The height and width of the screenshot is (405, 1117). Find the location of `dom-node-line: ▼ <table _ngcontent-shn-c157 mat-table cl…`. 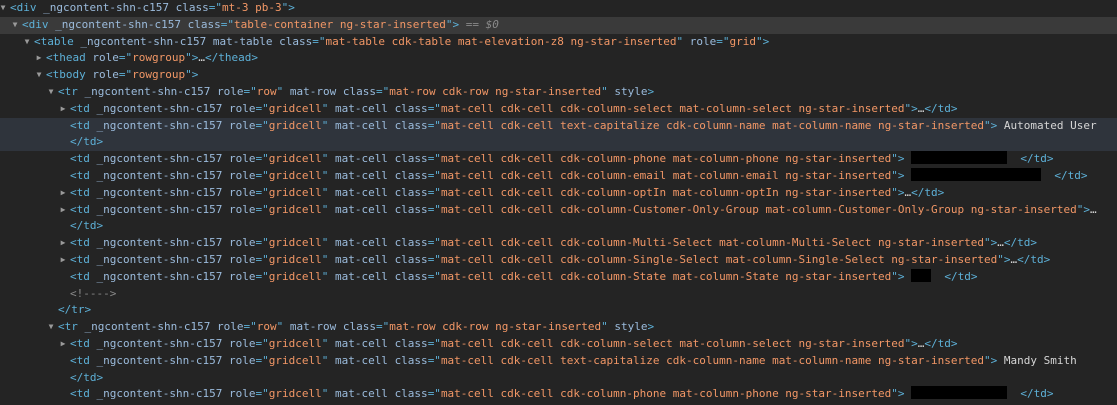

dom-node-line: ▼ <table _ngcontent-shn-c157 mat-table cl… is located at coordinates (558, 42).